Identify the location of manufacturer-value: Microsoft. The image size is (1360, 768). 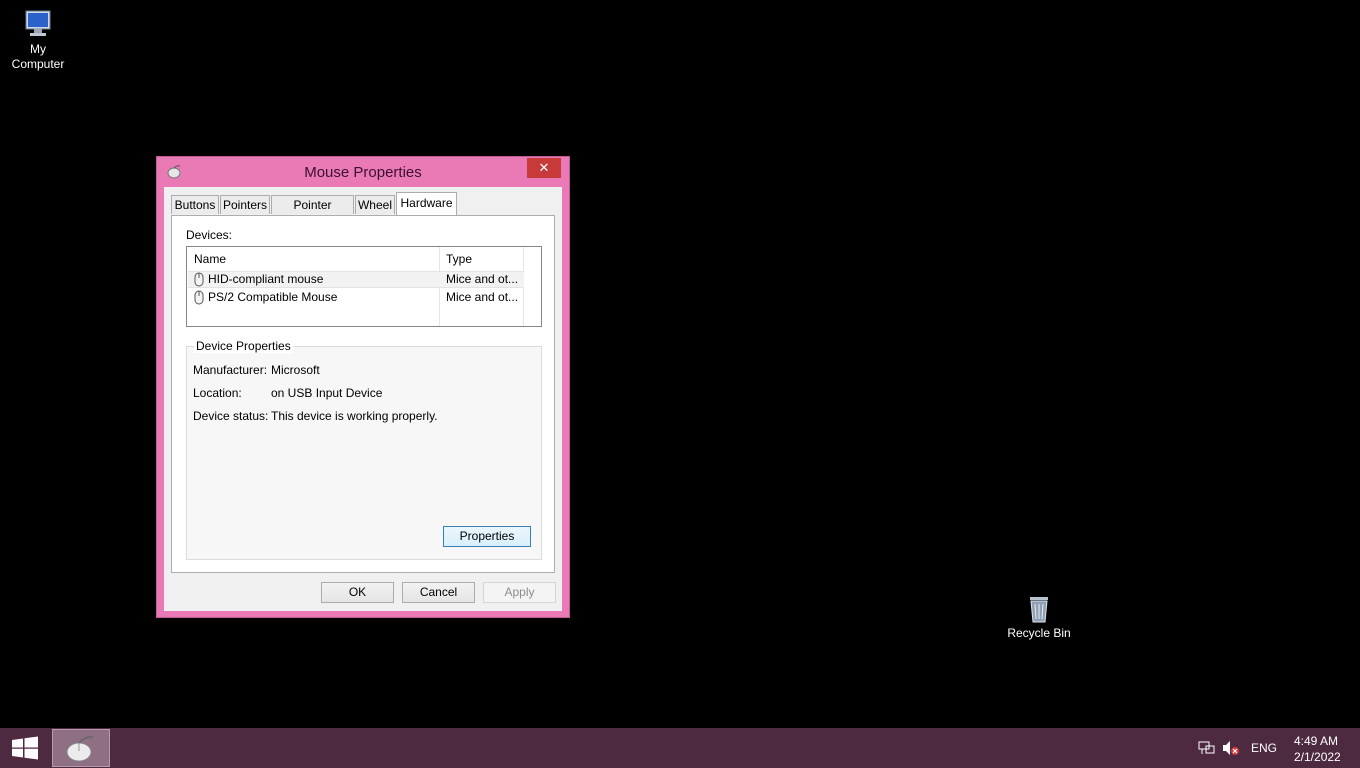
(295, 370).